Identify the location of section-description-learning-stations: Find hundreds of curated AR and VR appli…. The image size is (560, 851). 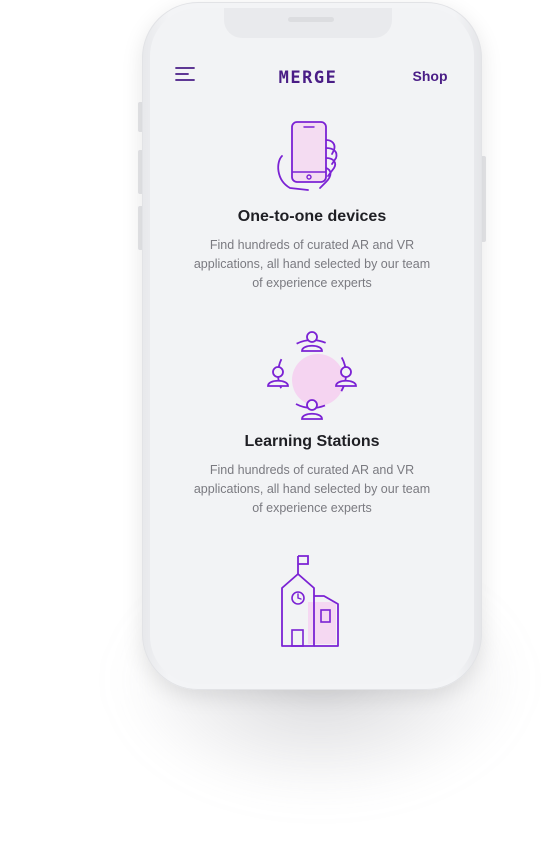
(312, 489).